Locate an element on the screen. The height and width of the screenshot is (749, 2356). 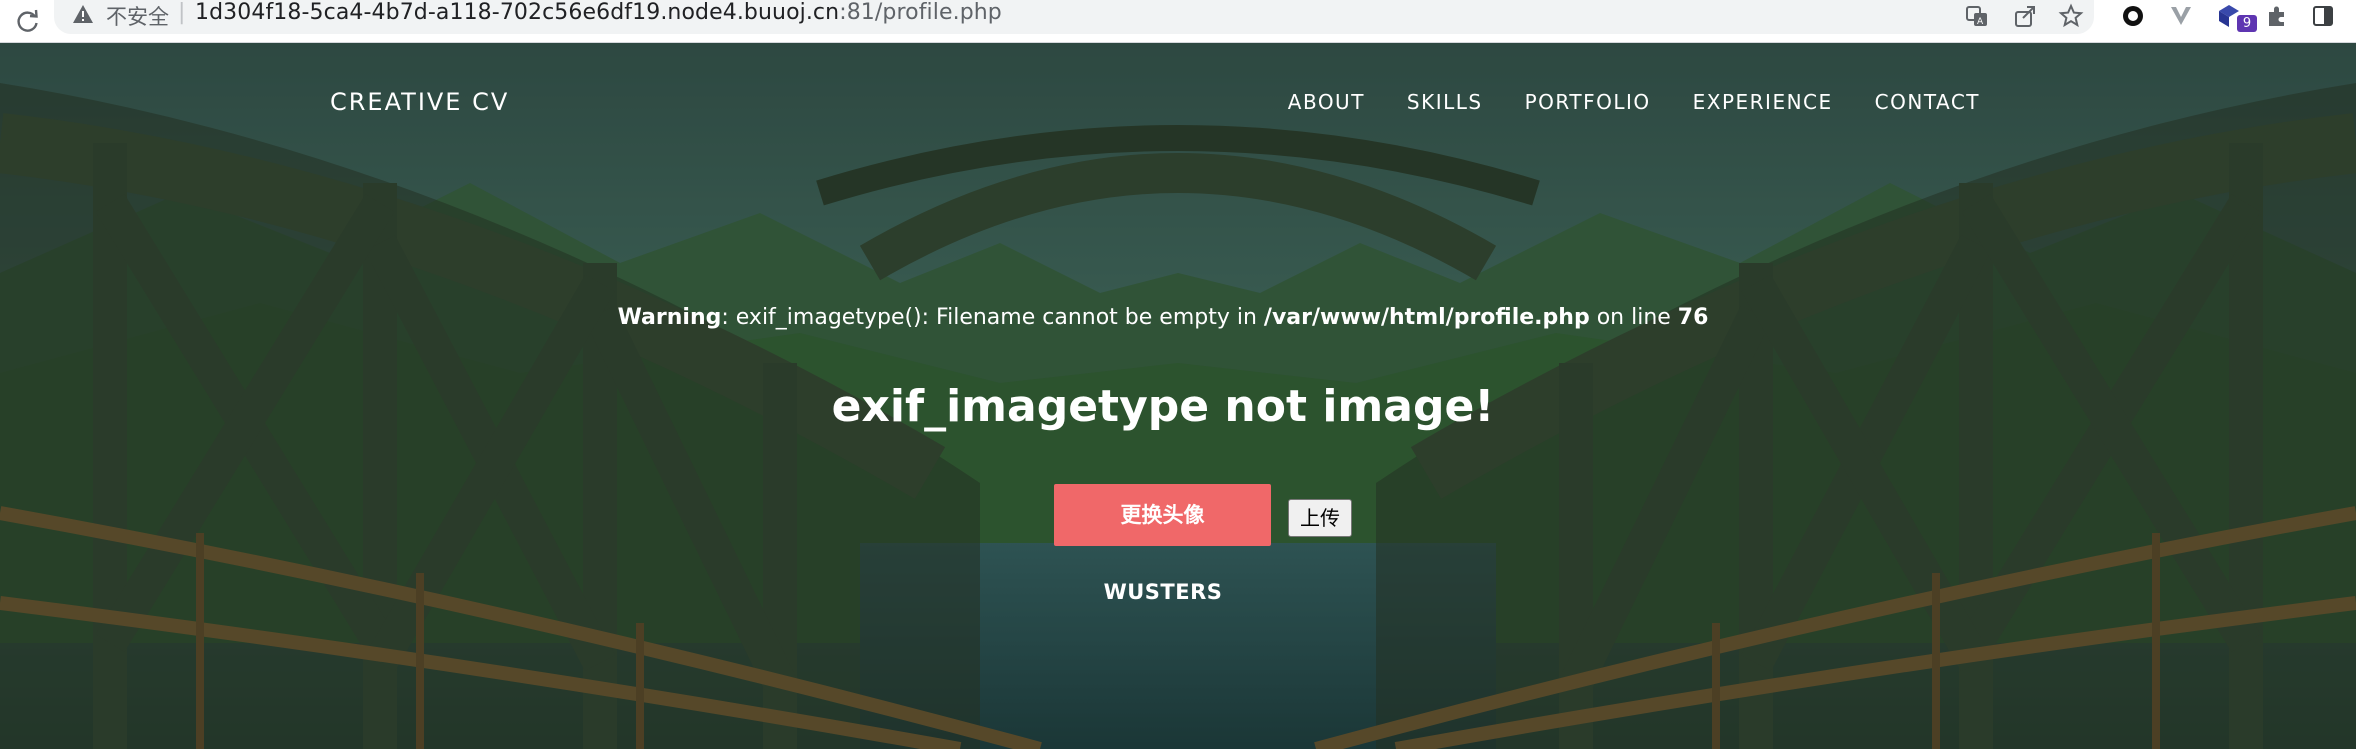
warning-triangle-icon is located at coordinates (83, 14).